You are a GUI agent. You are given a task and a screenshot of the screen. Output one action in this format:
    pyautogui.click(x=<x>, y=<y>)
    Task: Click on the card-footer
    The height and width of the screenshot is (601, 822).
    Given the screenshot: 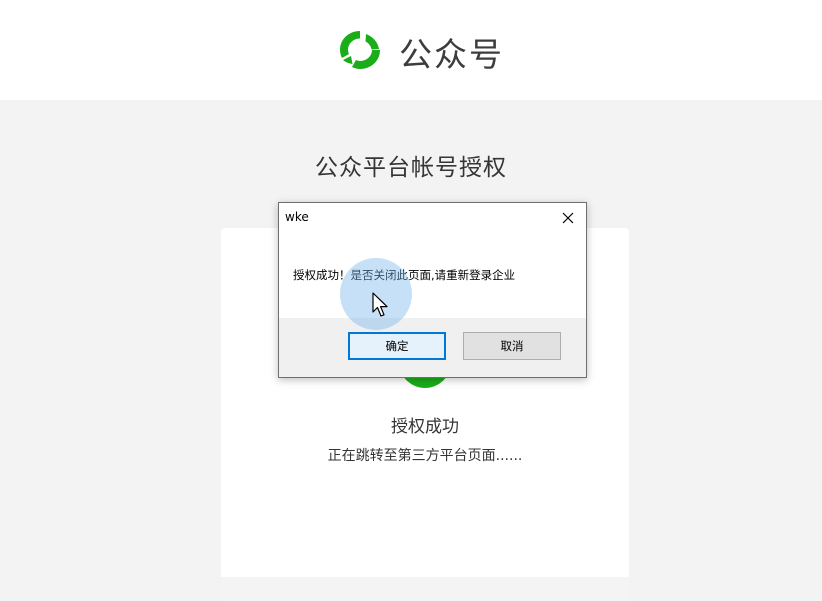 What is the action you would take?
    pyautogui.click(x=425, y=589)
    